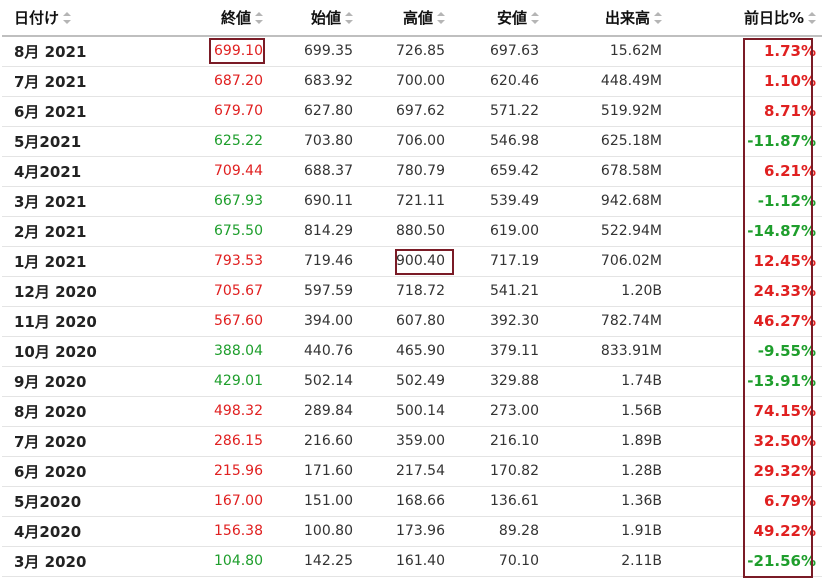 This screenshot has width=824, height=582. Describe the element at coordinates (514, 291) in the screenshot. I see `cell-value: 541.21` at that location.